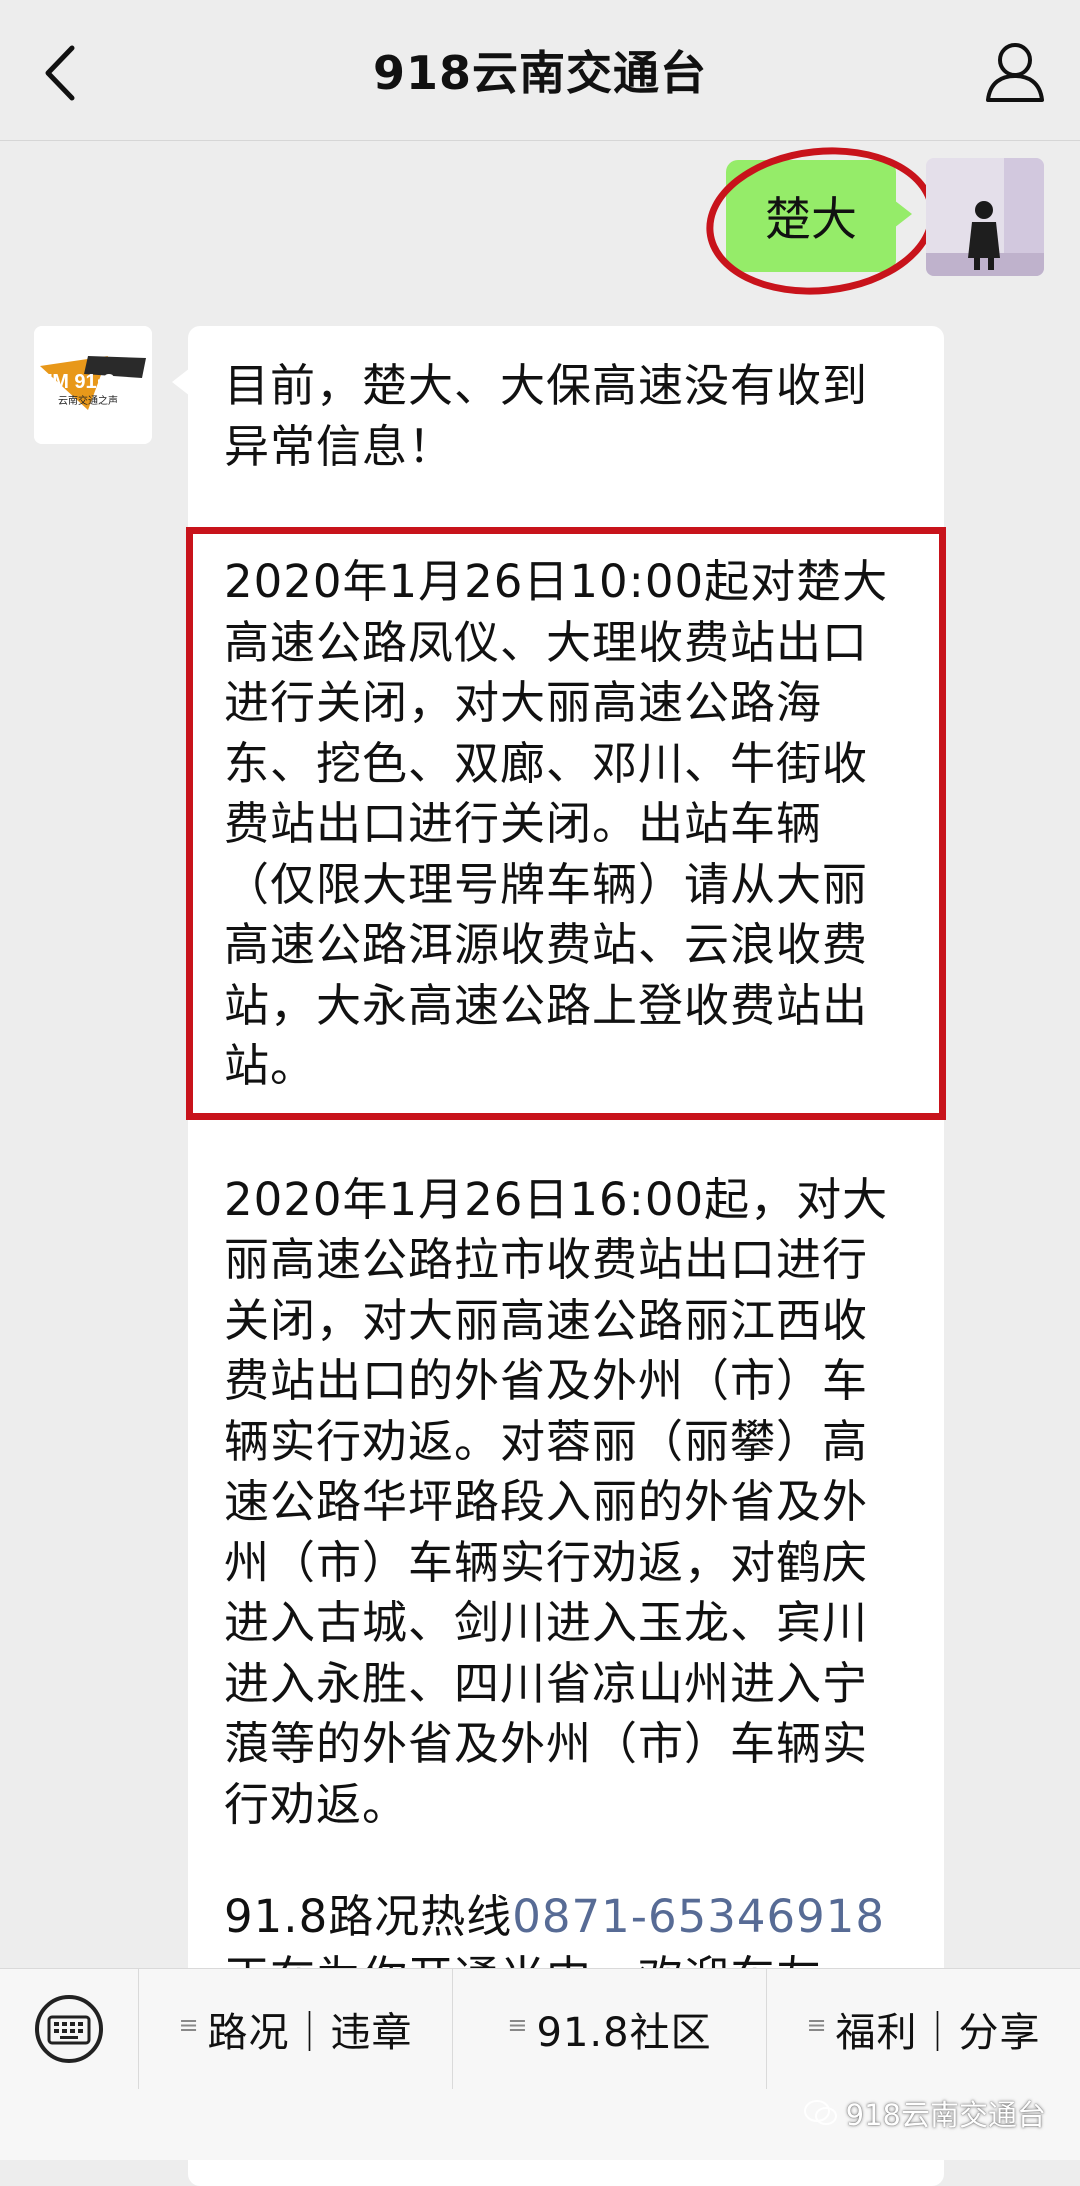  What do you see at coordinates (820, 2112) in the screenshot?
I see `wechat-icon` at bounding box center [820, 2112].